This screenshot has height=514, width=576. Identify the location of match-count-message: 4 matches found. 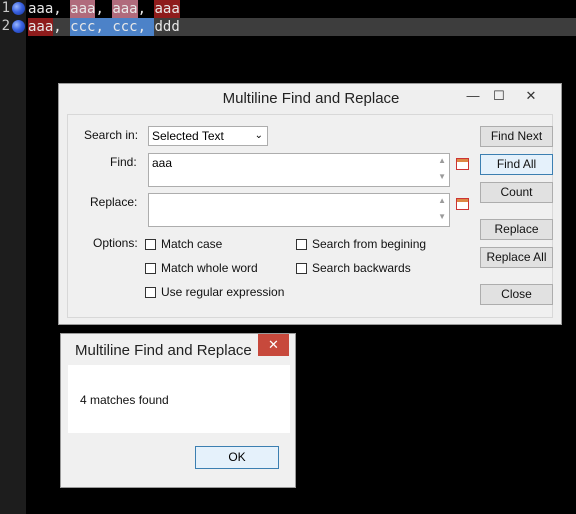
(124, 400).